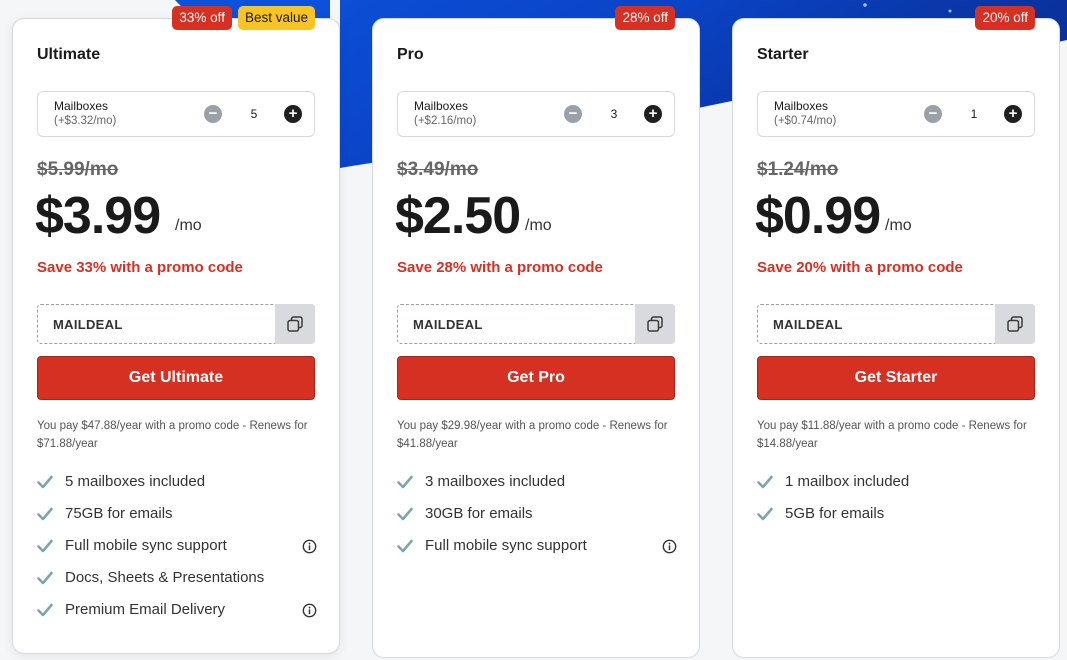 The width and height of the screenshot is (1067, 660). Describe the element at coordinates (78, 169) in the screenshot. I see `old-price: $5.99/mo` at that location.